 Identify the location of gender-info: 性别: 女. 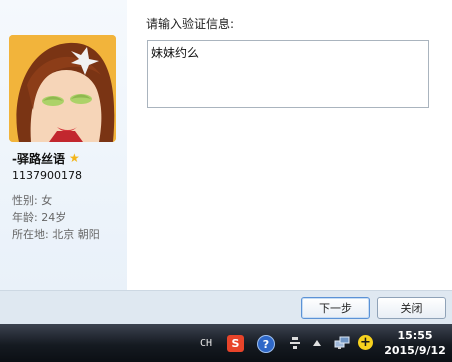
(32, 200).